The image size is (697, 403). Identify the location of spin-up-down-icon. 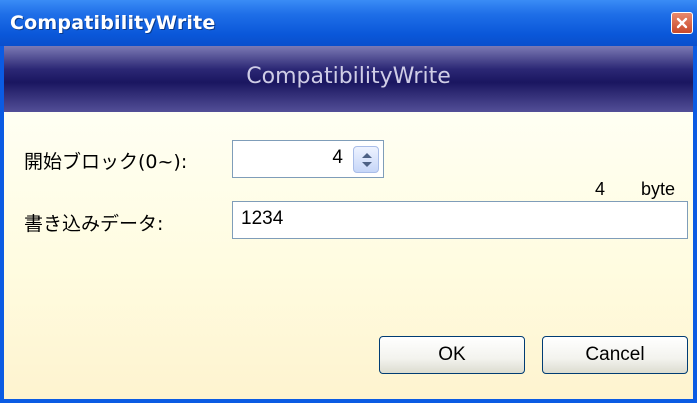
(367, 160).